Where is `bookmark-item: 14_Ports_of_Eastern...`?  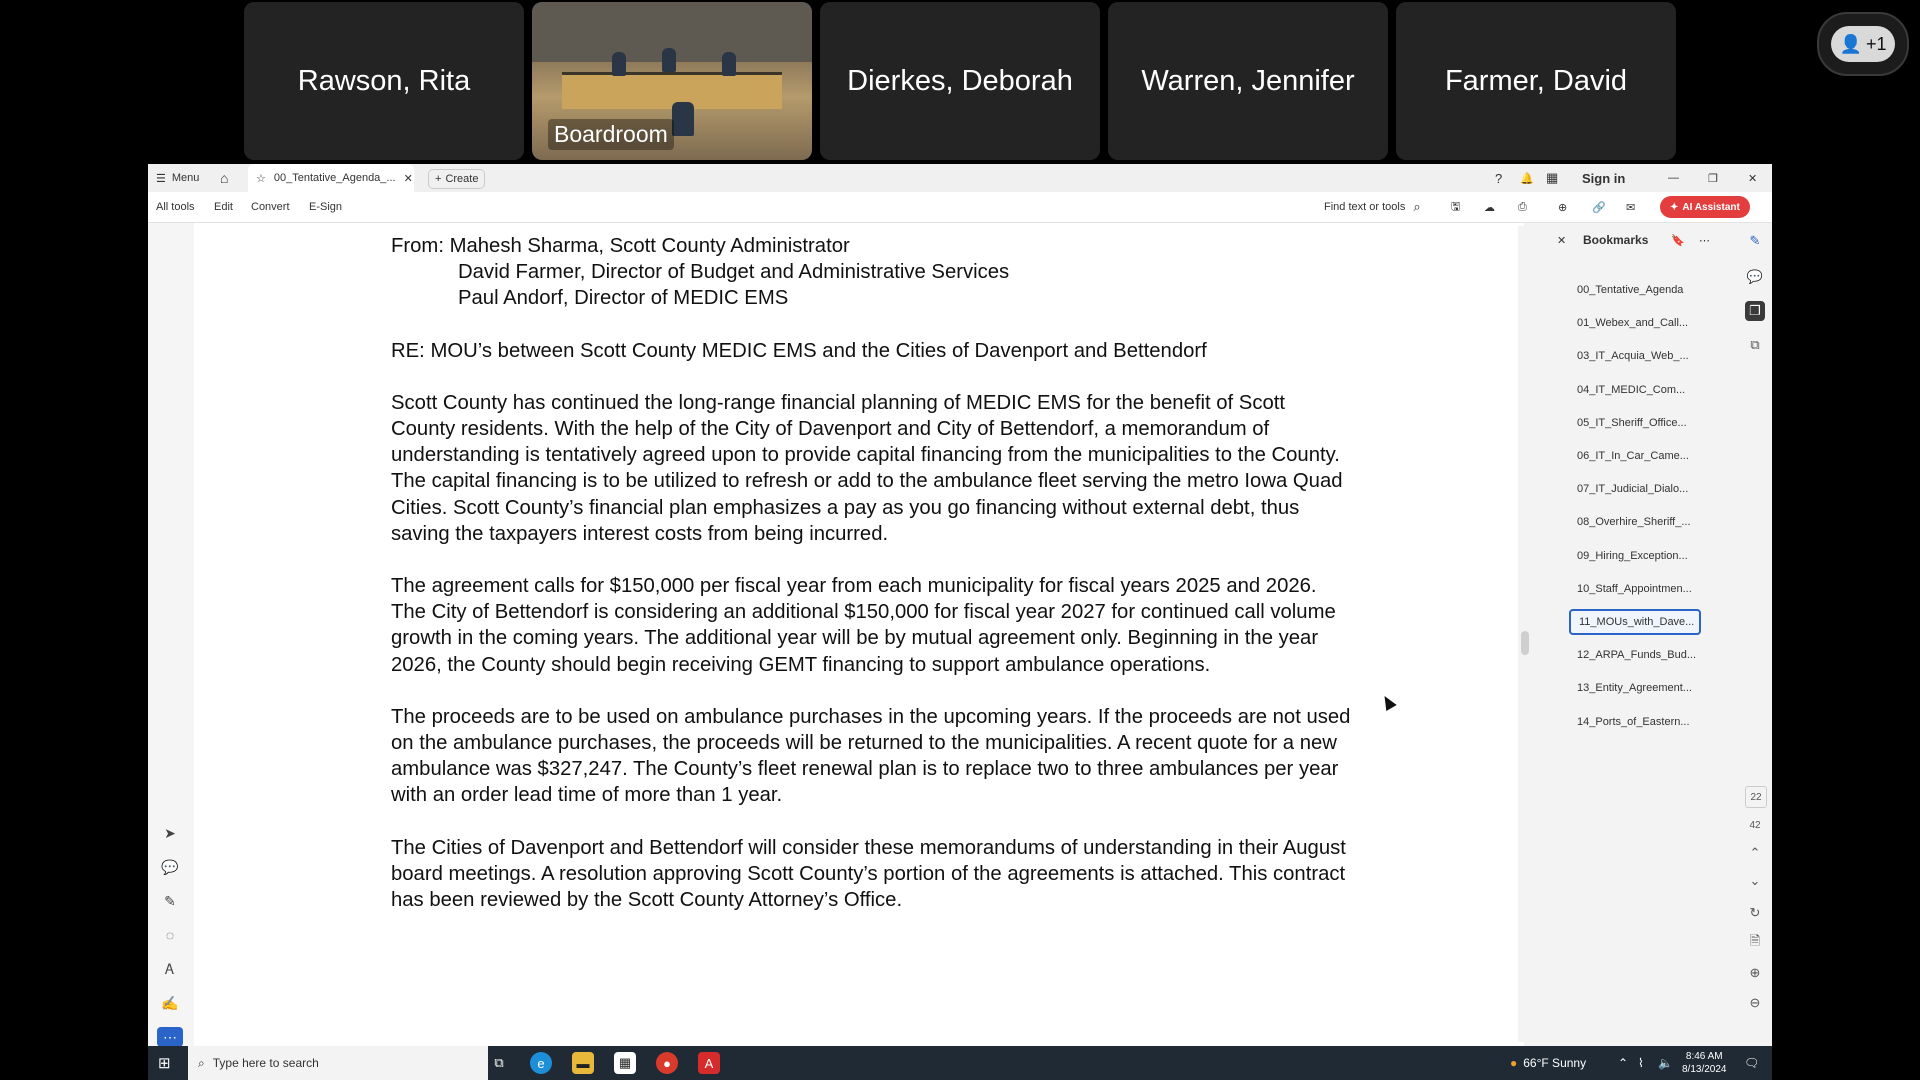
bookmark-item: 14_Ports_of_Eastern... is located at coordinates (1635, 722).